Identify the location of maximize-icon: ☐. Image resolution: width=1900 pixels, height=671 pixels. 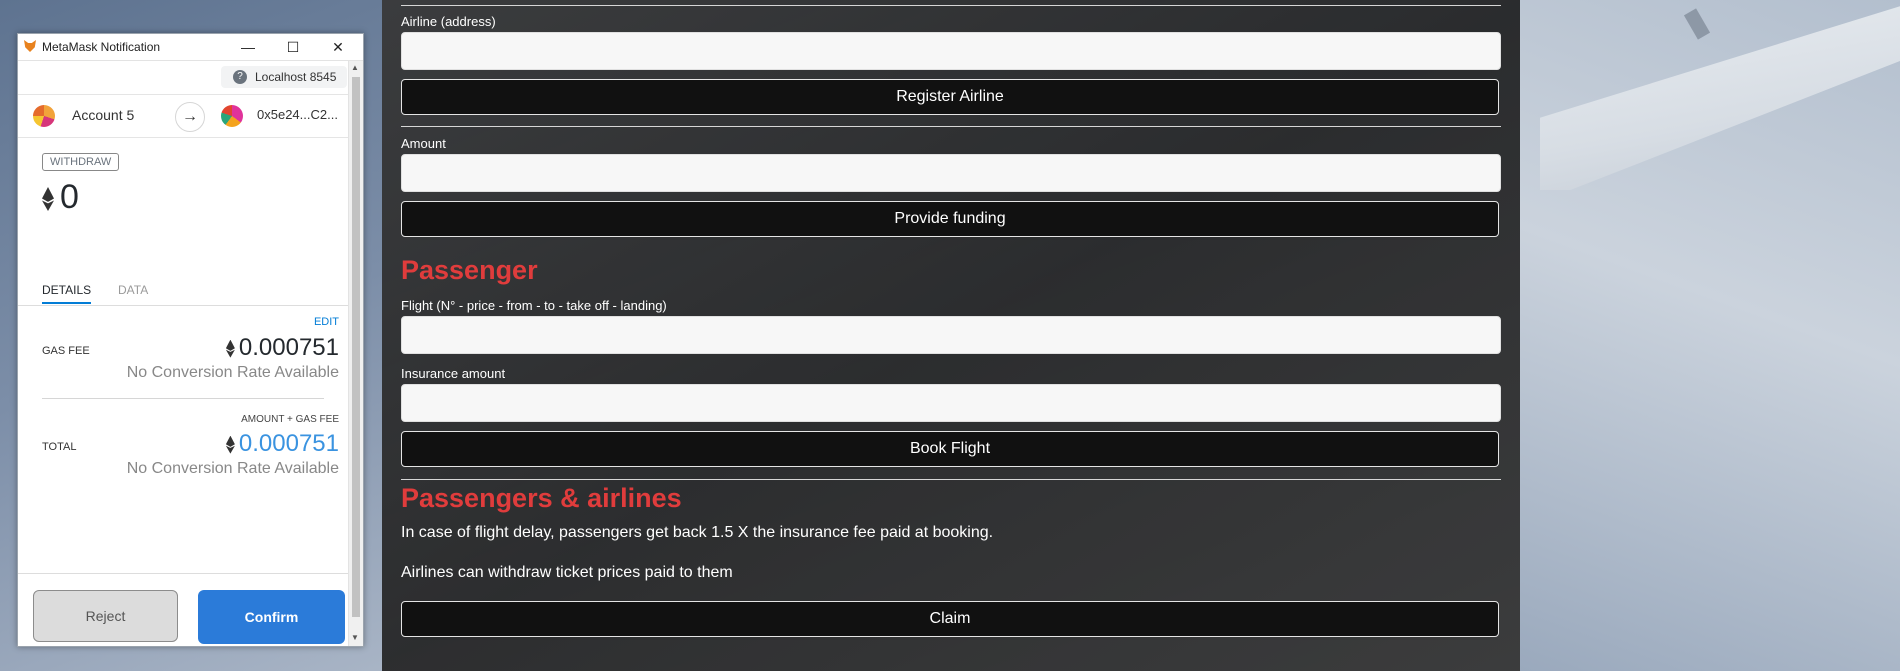
(293, 47).